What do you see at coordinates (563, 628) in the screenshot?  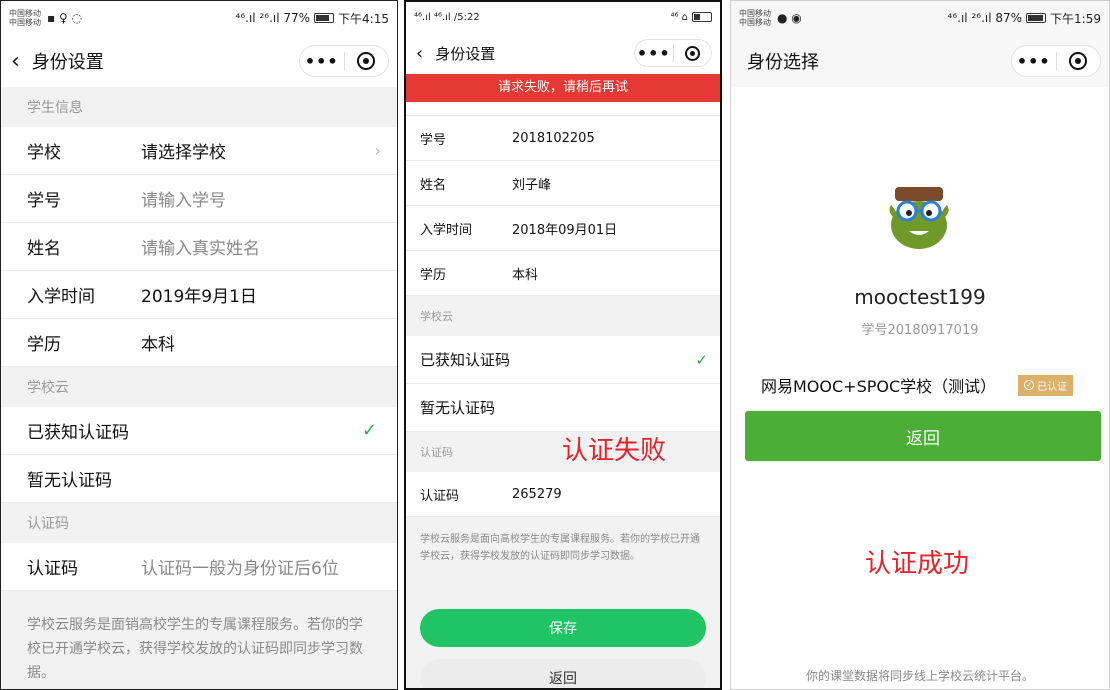 I see `save-button: 保存` at bounding box center [563, 628].